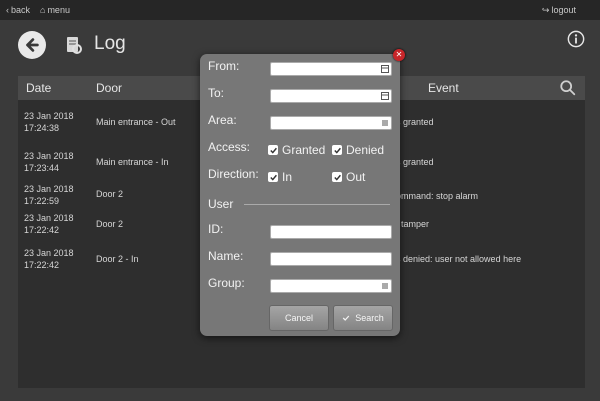  I want to click on group-select, so click(331, 286).